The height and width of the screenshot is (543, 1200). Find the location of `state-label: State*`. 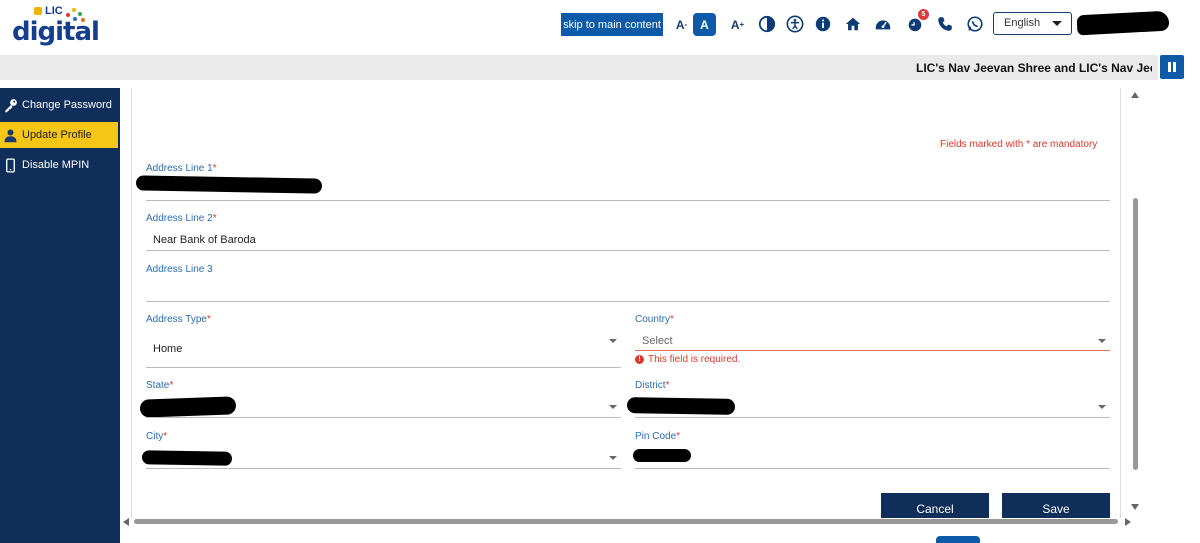

state-label: State* is located at coordinates (159, 385).